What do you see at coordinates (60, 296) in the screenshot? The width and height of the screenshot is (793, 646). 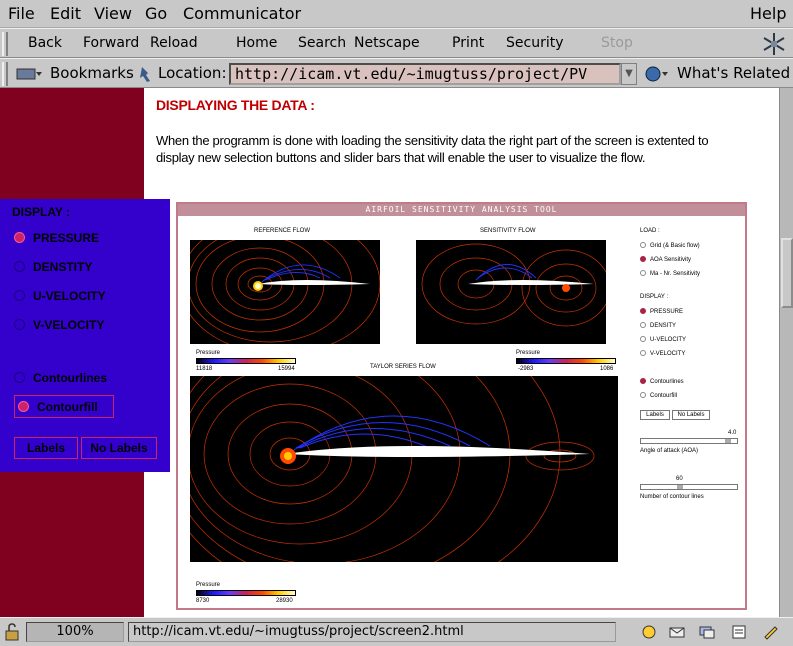 I see `panel-option-u-velocity: U-VELOCITY` at bounding box center [60, 296].